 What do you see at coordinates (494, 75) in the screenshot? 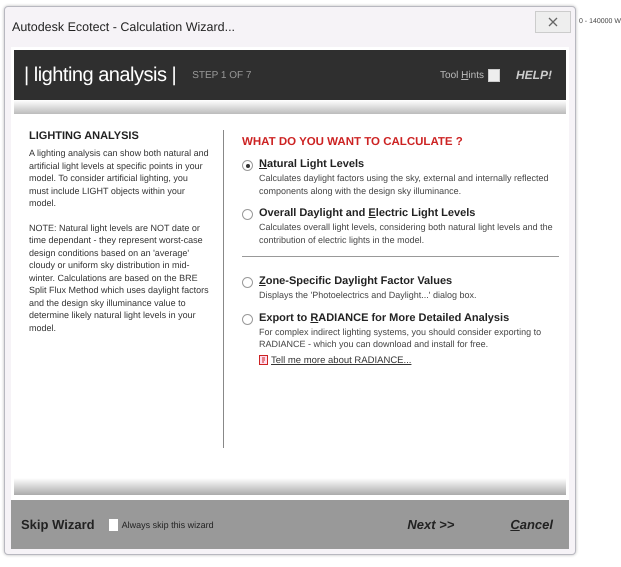
I see `tool-hints-checkbox` at bounding box center [494, 75].